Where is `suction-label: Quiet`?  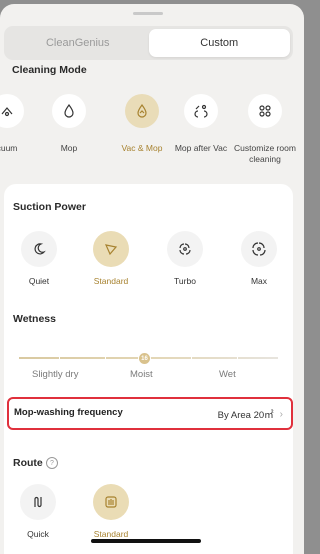 suction-label: Quiet is located at coordinates (39, 281).